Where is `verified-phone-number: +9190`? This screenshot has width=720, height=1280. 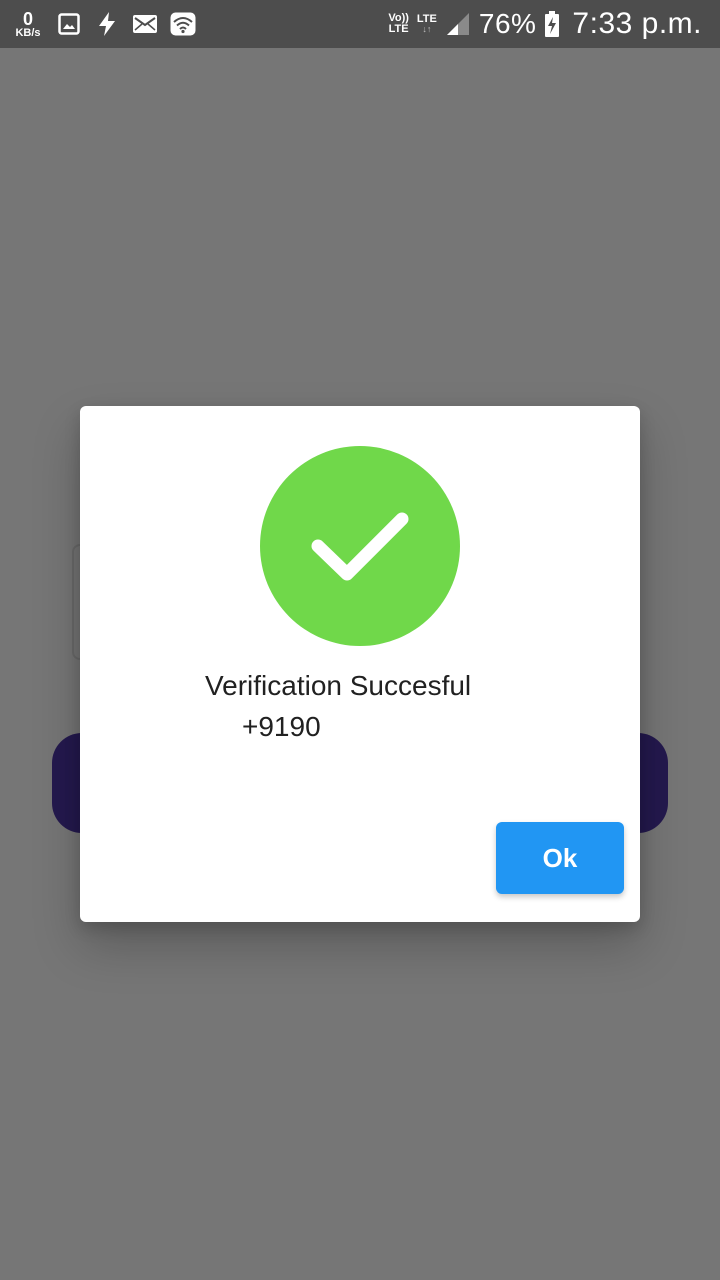 verified-phone-number: +9190 is located at coordinates (281, 726).